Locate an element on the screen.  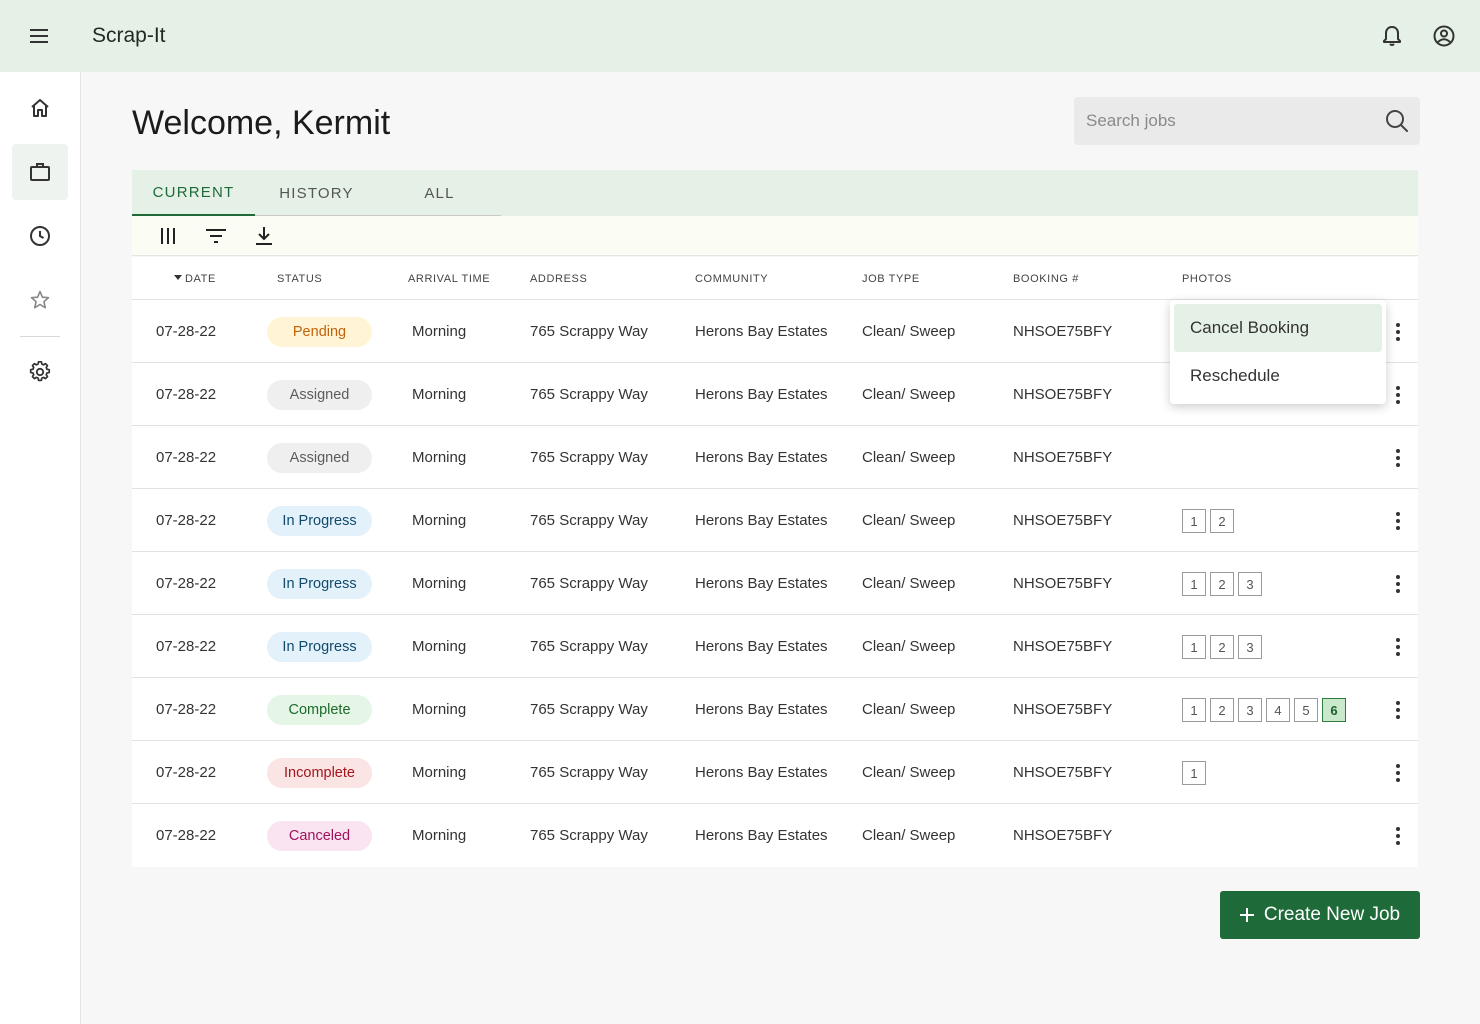
photo-thumb: 5 is located at coordinates (1306, 710).